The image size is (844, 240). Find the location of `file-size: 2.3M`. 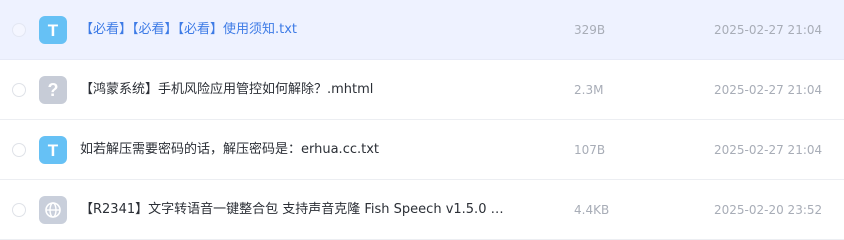

file-size: 2.3M is located at coordinates (589, 90).